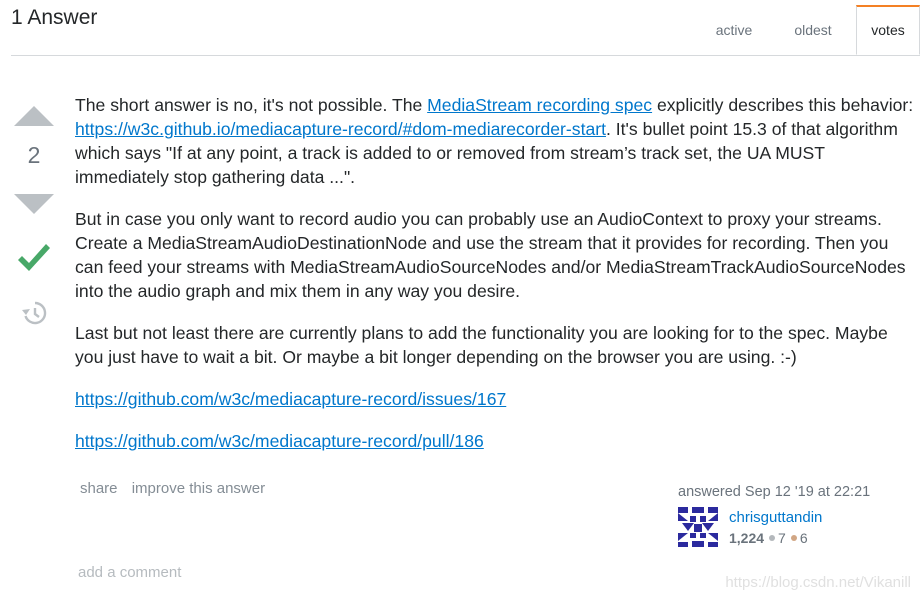  What do you see at coordinates (465, 55) in the screenshot?
I see `header-divider` at bounding box center [465, 55].